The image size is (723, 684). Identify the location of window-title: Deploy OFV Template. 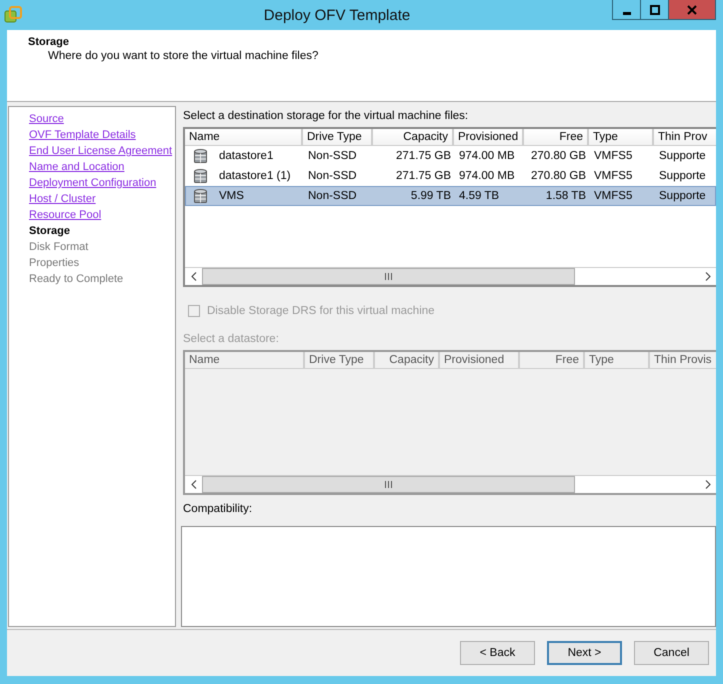
(337, 15).